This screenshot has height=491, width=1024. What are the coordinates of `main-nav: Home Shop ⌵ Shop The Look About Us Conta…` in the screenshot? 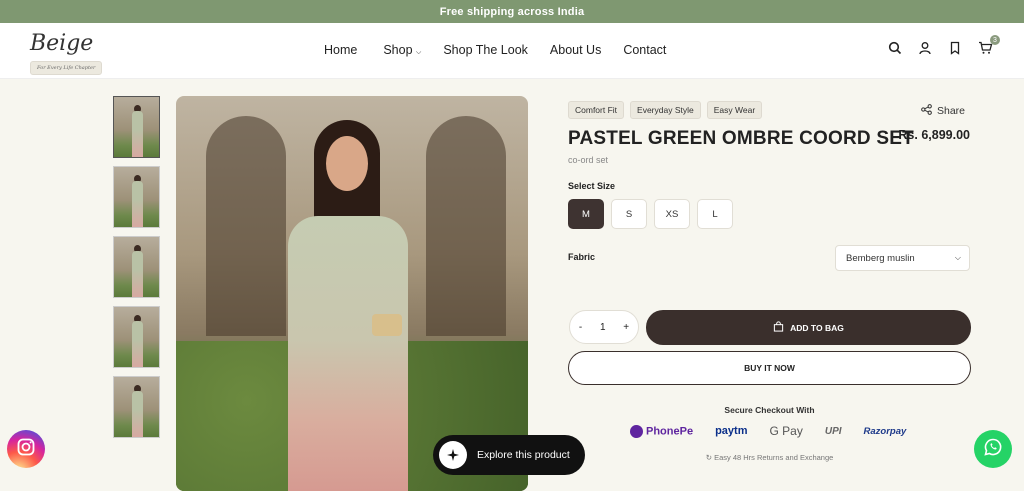 It's located at (495, 50).